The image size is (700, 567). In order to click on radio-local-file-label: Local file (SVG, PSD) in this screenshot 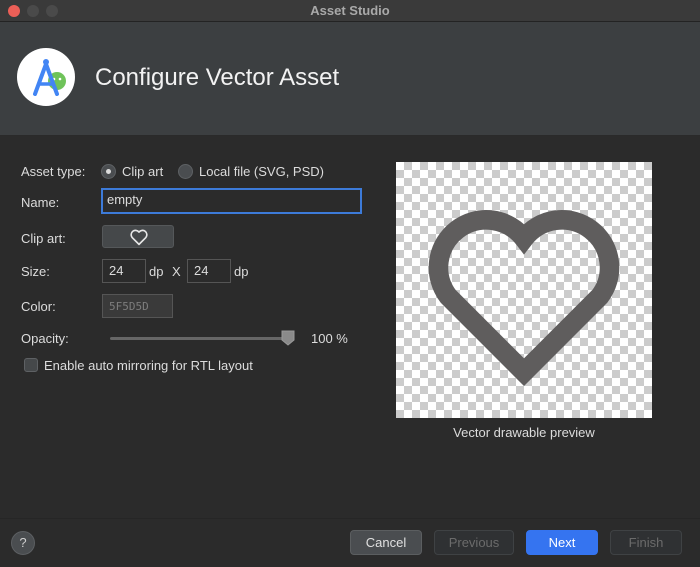, I will do `click(261, 171)`.